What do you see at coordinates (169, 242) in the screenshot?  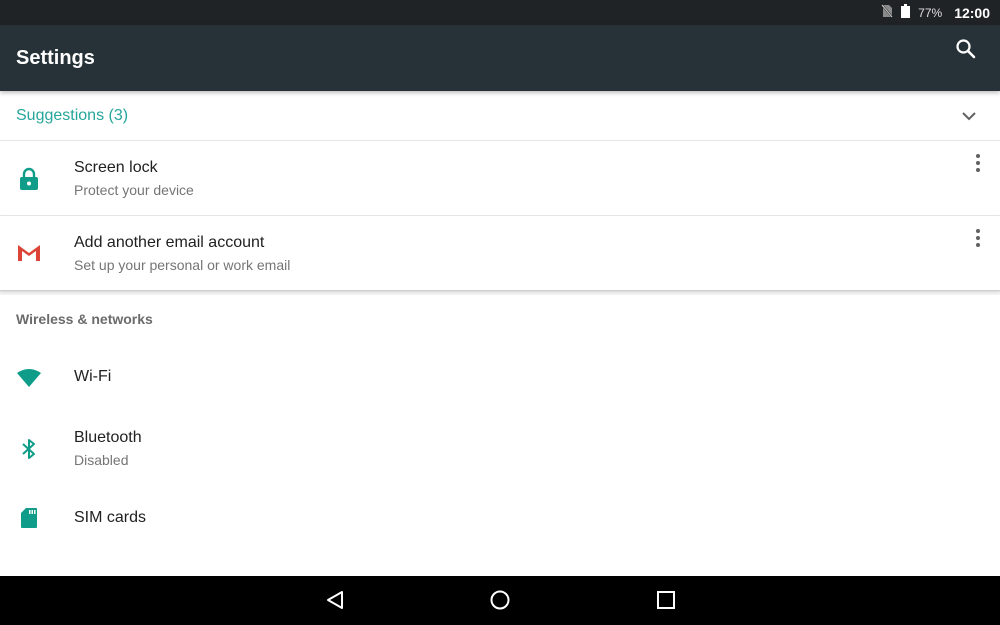 I see `suggestion-title: Add another email account` at bounding box center [169, 242].